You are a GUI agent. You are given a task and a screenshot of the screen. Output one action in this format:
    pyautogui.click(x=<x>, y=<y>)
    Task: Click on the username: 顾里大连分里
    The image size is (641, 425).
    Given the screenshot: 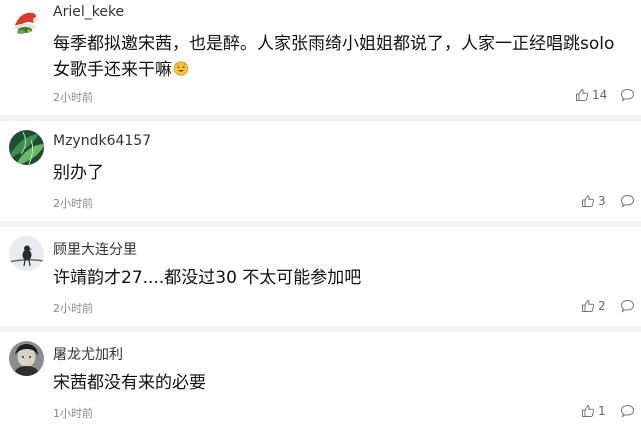 What is the action you would take?
    pyautogui.click(x=95, y=249)
    